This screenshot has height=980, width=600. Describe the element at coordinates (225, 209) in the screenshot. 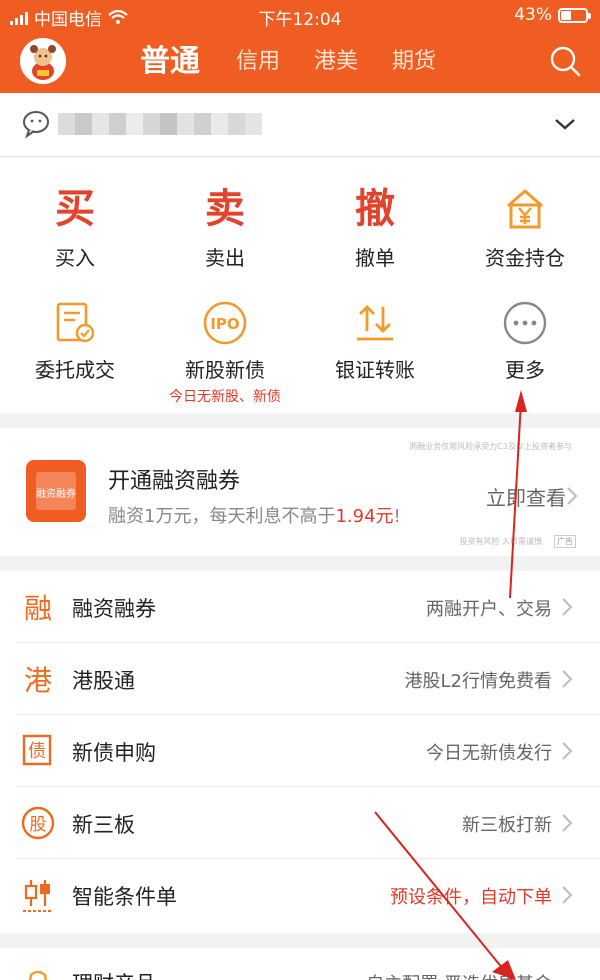

I see `sell-glyph: 卖` at that location.